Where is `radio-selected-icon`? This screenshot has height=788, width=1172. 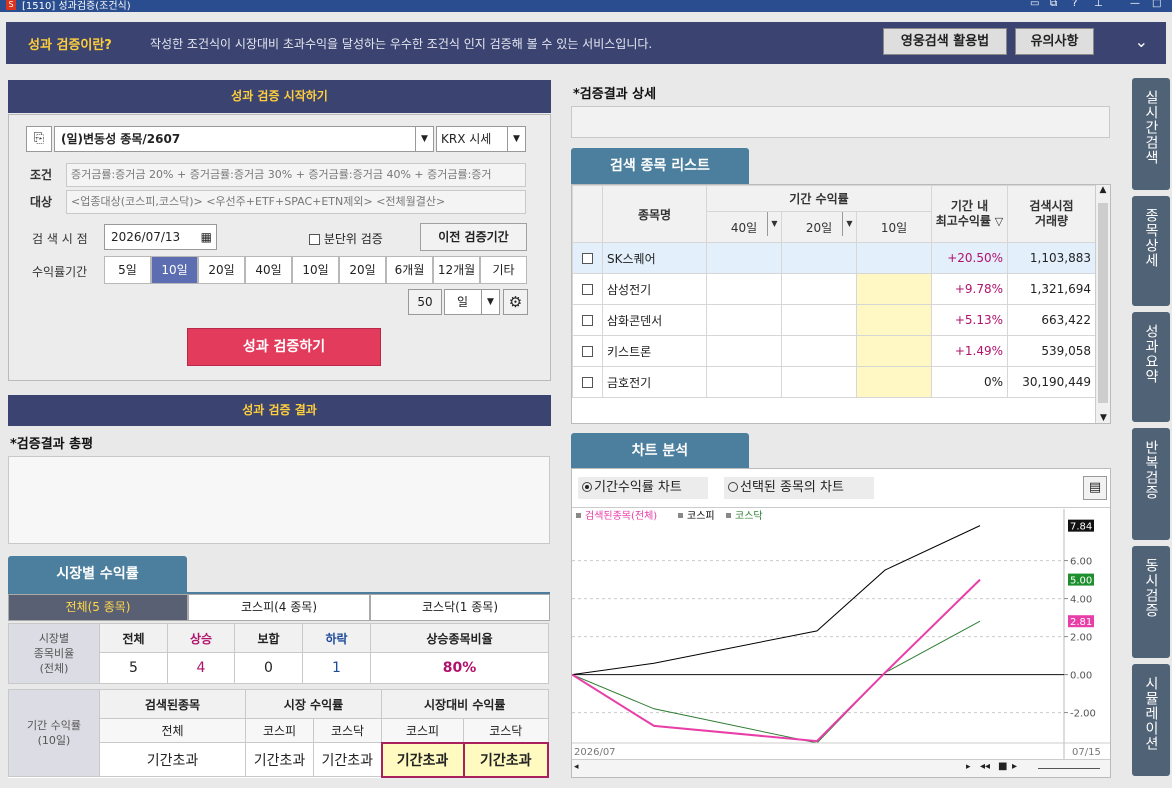 radio-selected-icon is located at coordinates (587, 487).